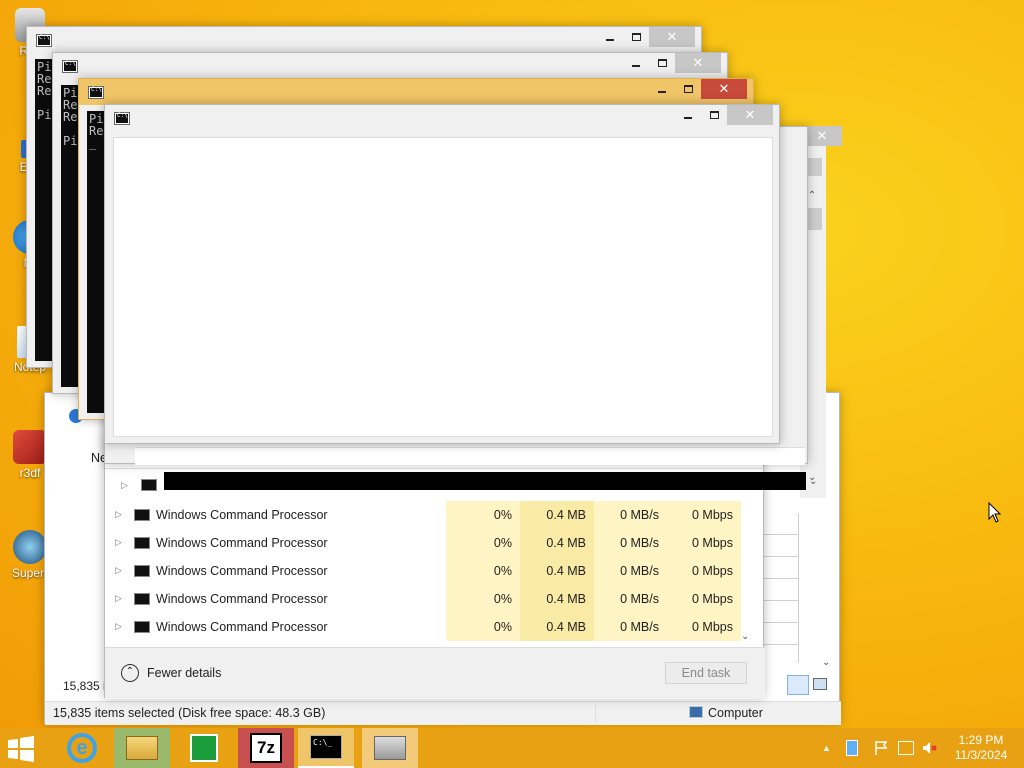 The width and height of the screenshot is (1024, 768). I want to click on taskbar-resource-monitor, so click(390, 748).